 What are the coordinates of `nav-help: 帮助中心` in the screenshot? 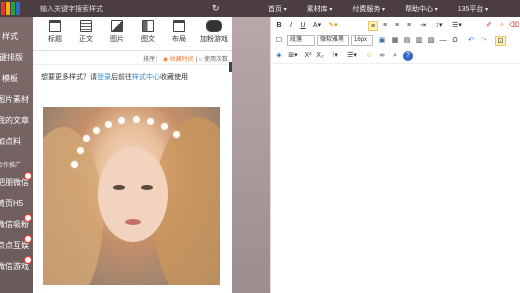 It's located at (421, 9).